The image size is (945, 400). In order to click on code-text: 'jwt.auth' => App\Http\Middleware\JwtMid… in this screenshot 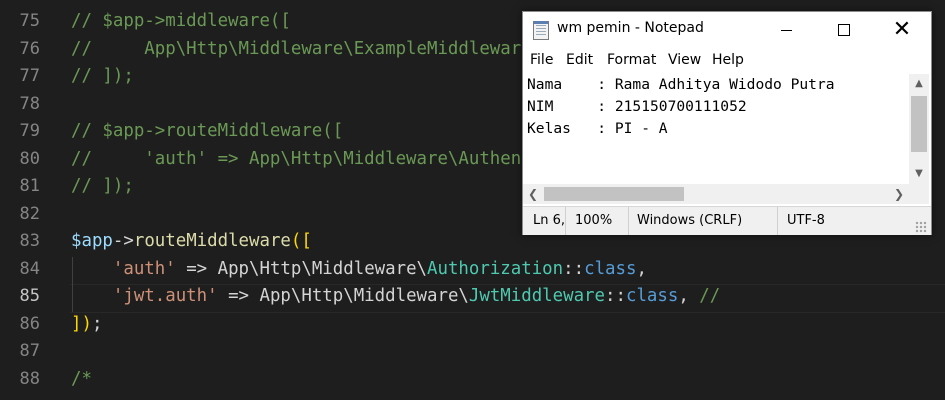, I will do `click(395, 297)`.